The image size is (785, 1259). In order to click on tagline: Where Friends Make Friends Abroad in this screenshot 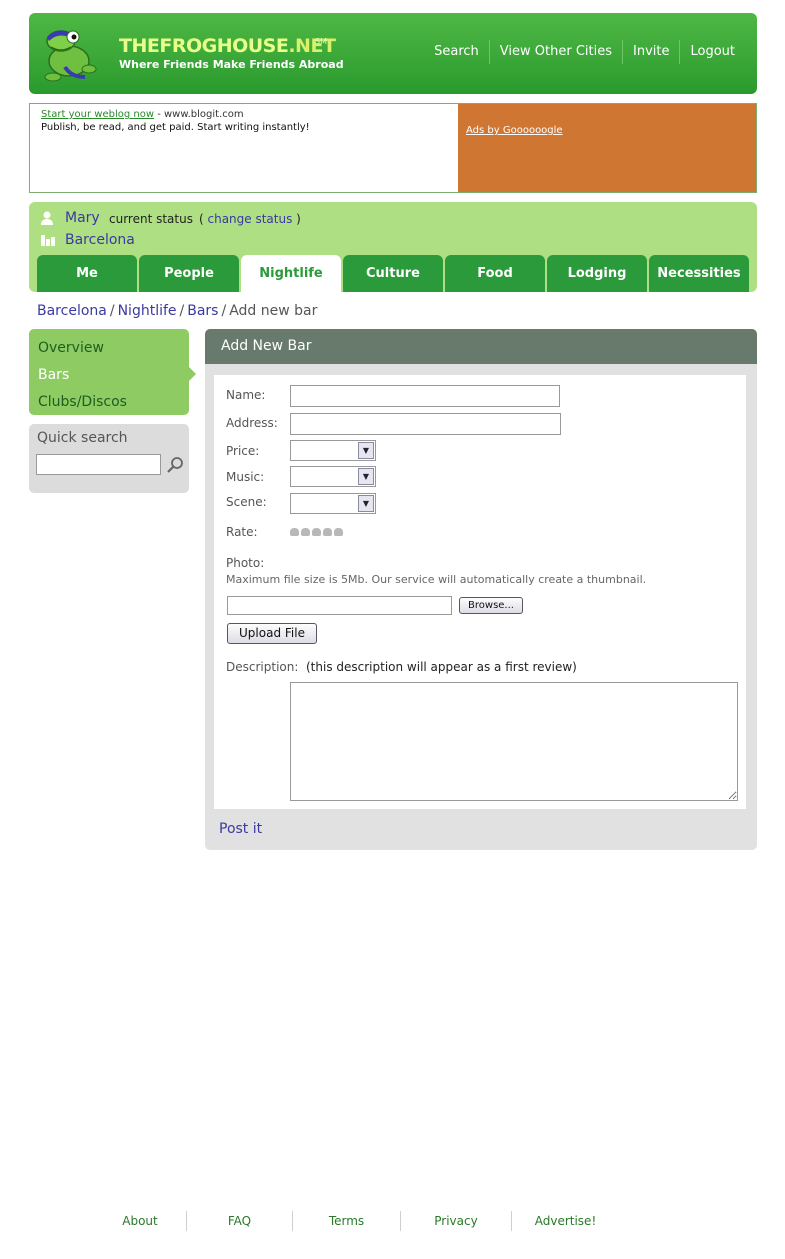, I will do `click(231, 64)`.